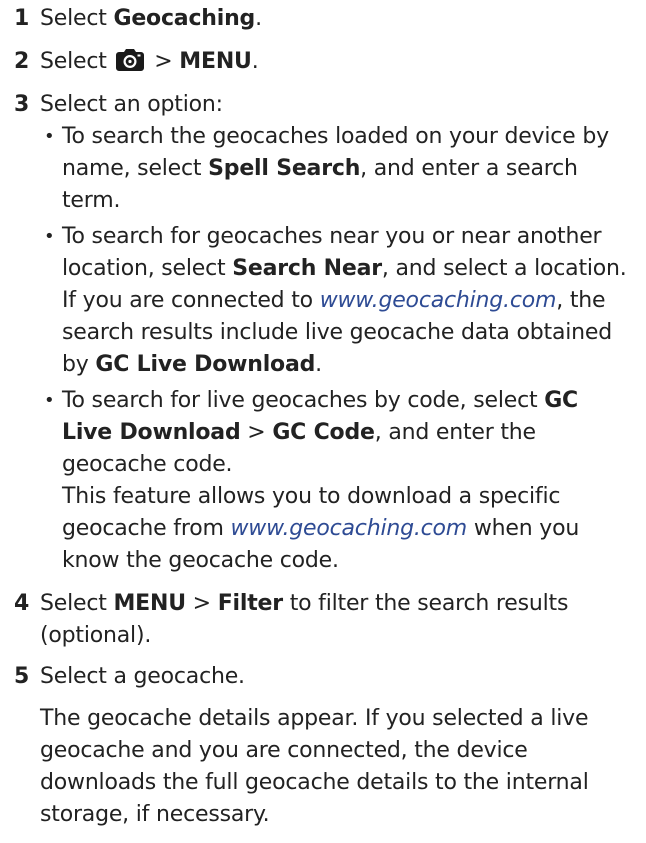  Describe the element at coordinates (22, 603) in the screenshot. I see `step-number: 4` at that location.